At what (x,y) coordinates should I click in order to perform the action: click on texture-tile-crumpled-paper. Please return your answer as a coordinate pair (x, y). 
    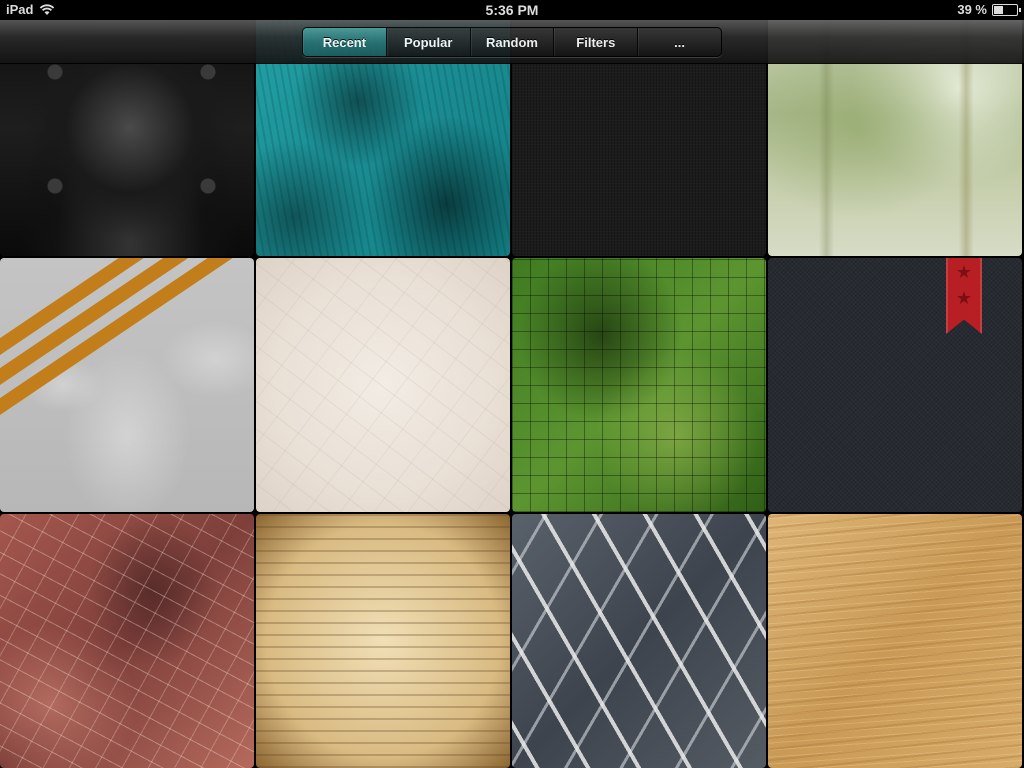
    Looking at the image, I should click on (383, 385).